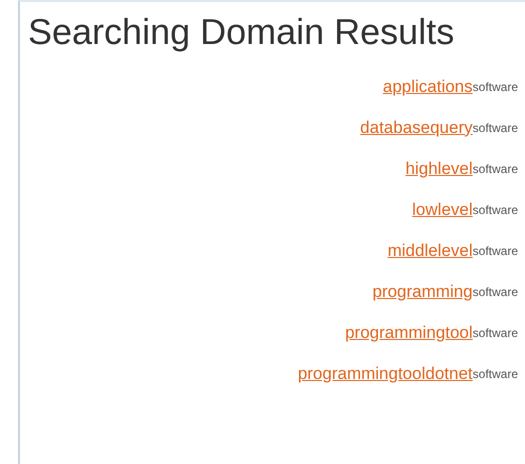  Describe the element at coordinates (422, 292) in the screenshot. I see `domain-link: programming` at that location.